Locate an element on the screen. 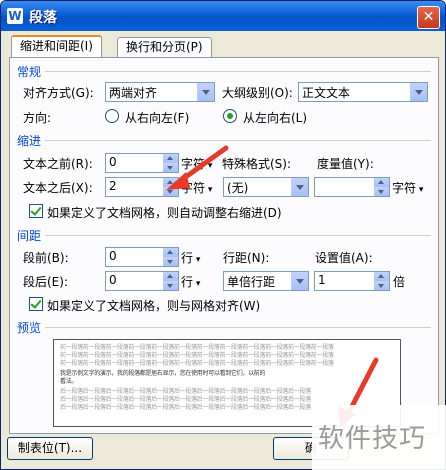  annotation-arrow is located at coordinates (197, 167).